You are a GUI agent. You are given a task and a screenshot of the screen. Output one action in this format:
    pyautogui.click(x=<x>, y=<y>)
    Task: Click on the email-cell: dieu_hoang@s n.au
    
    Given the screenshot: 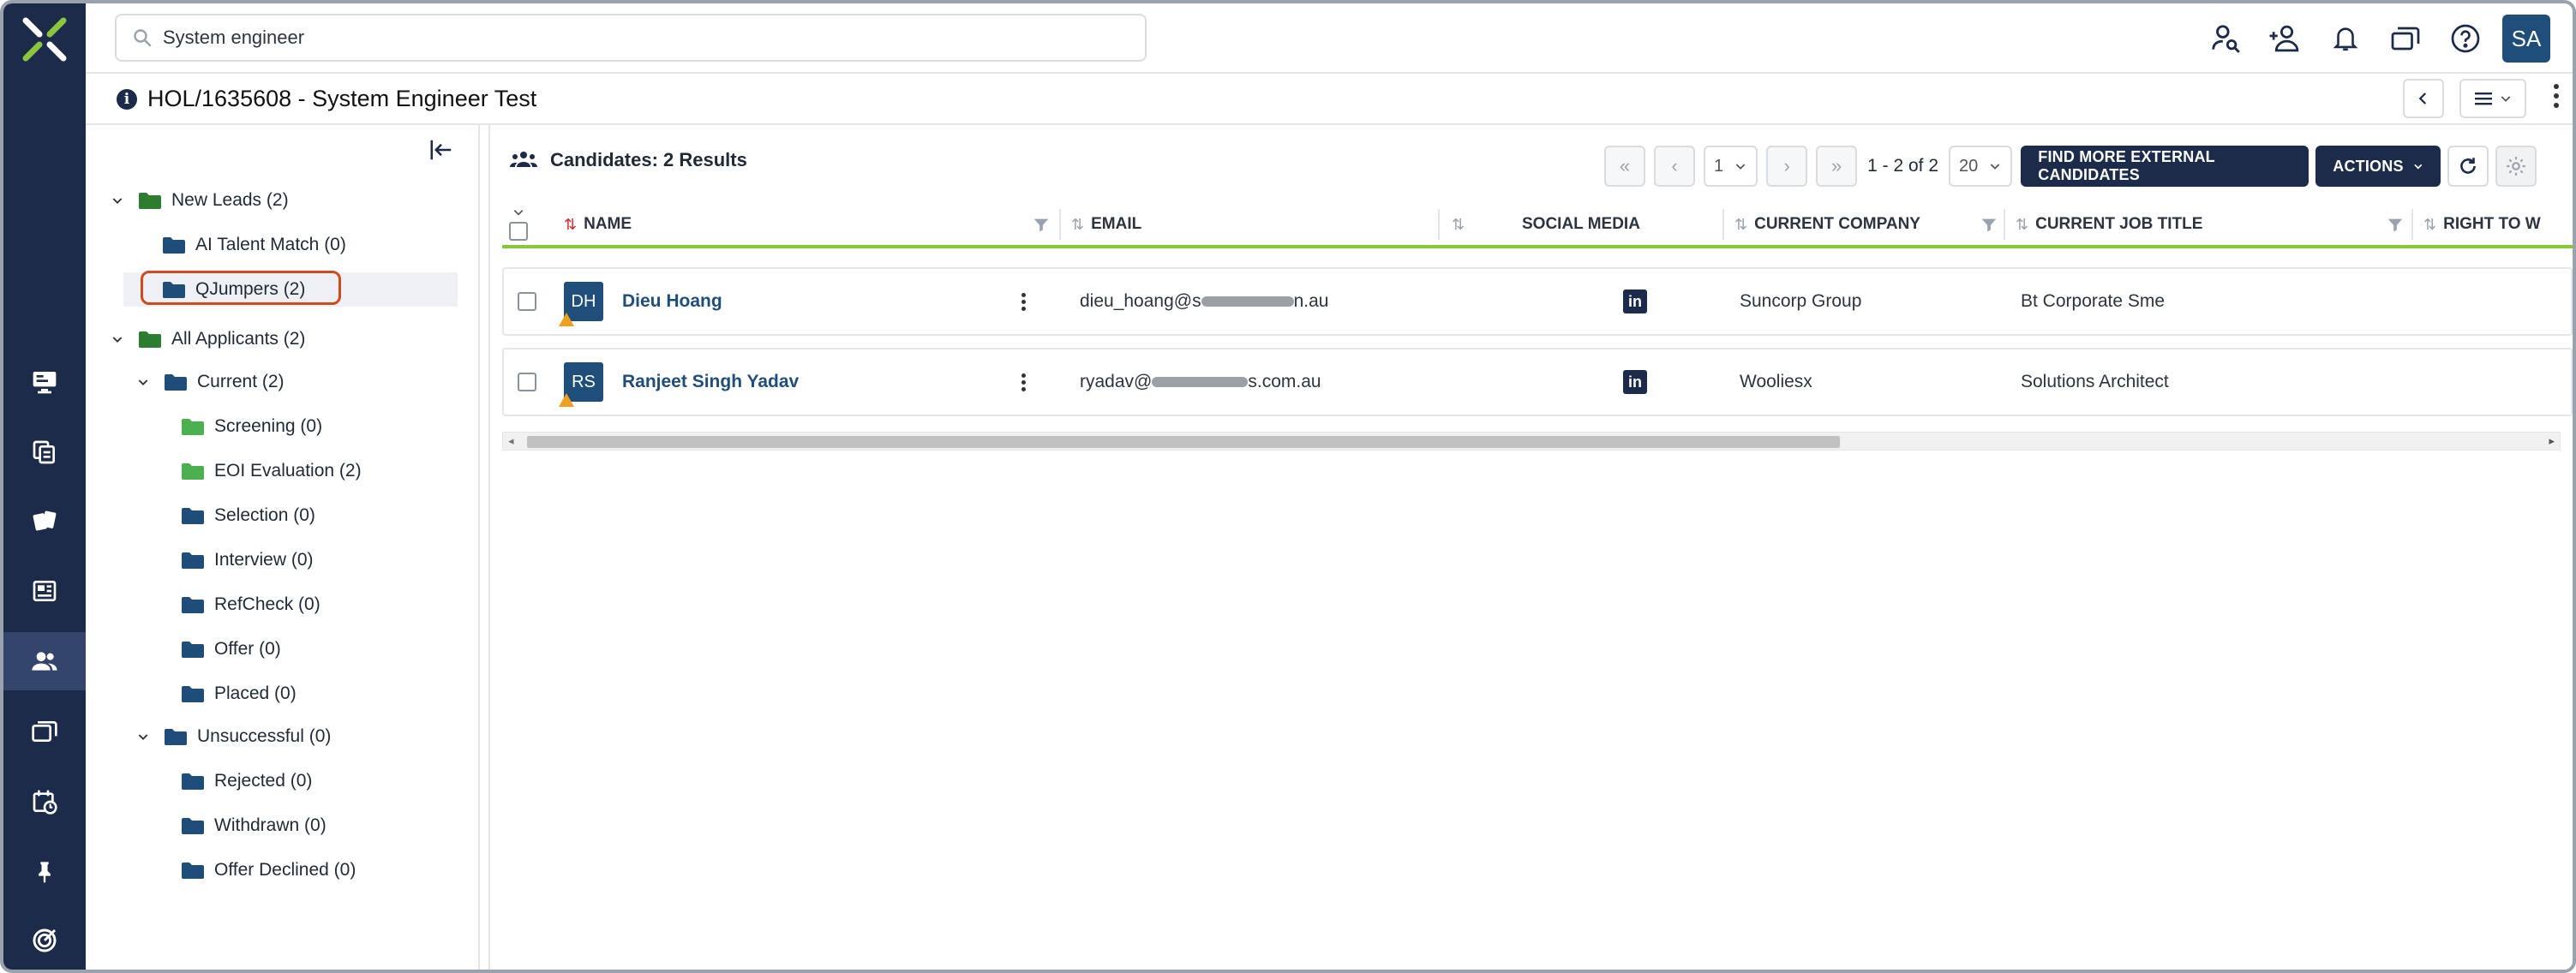 What is the action you would take?
    pyautogui.click(x=1204, y=301)
    